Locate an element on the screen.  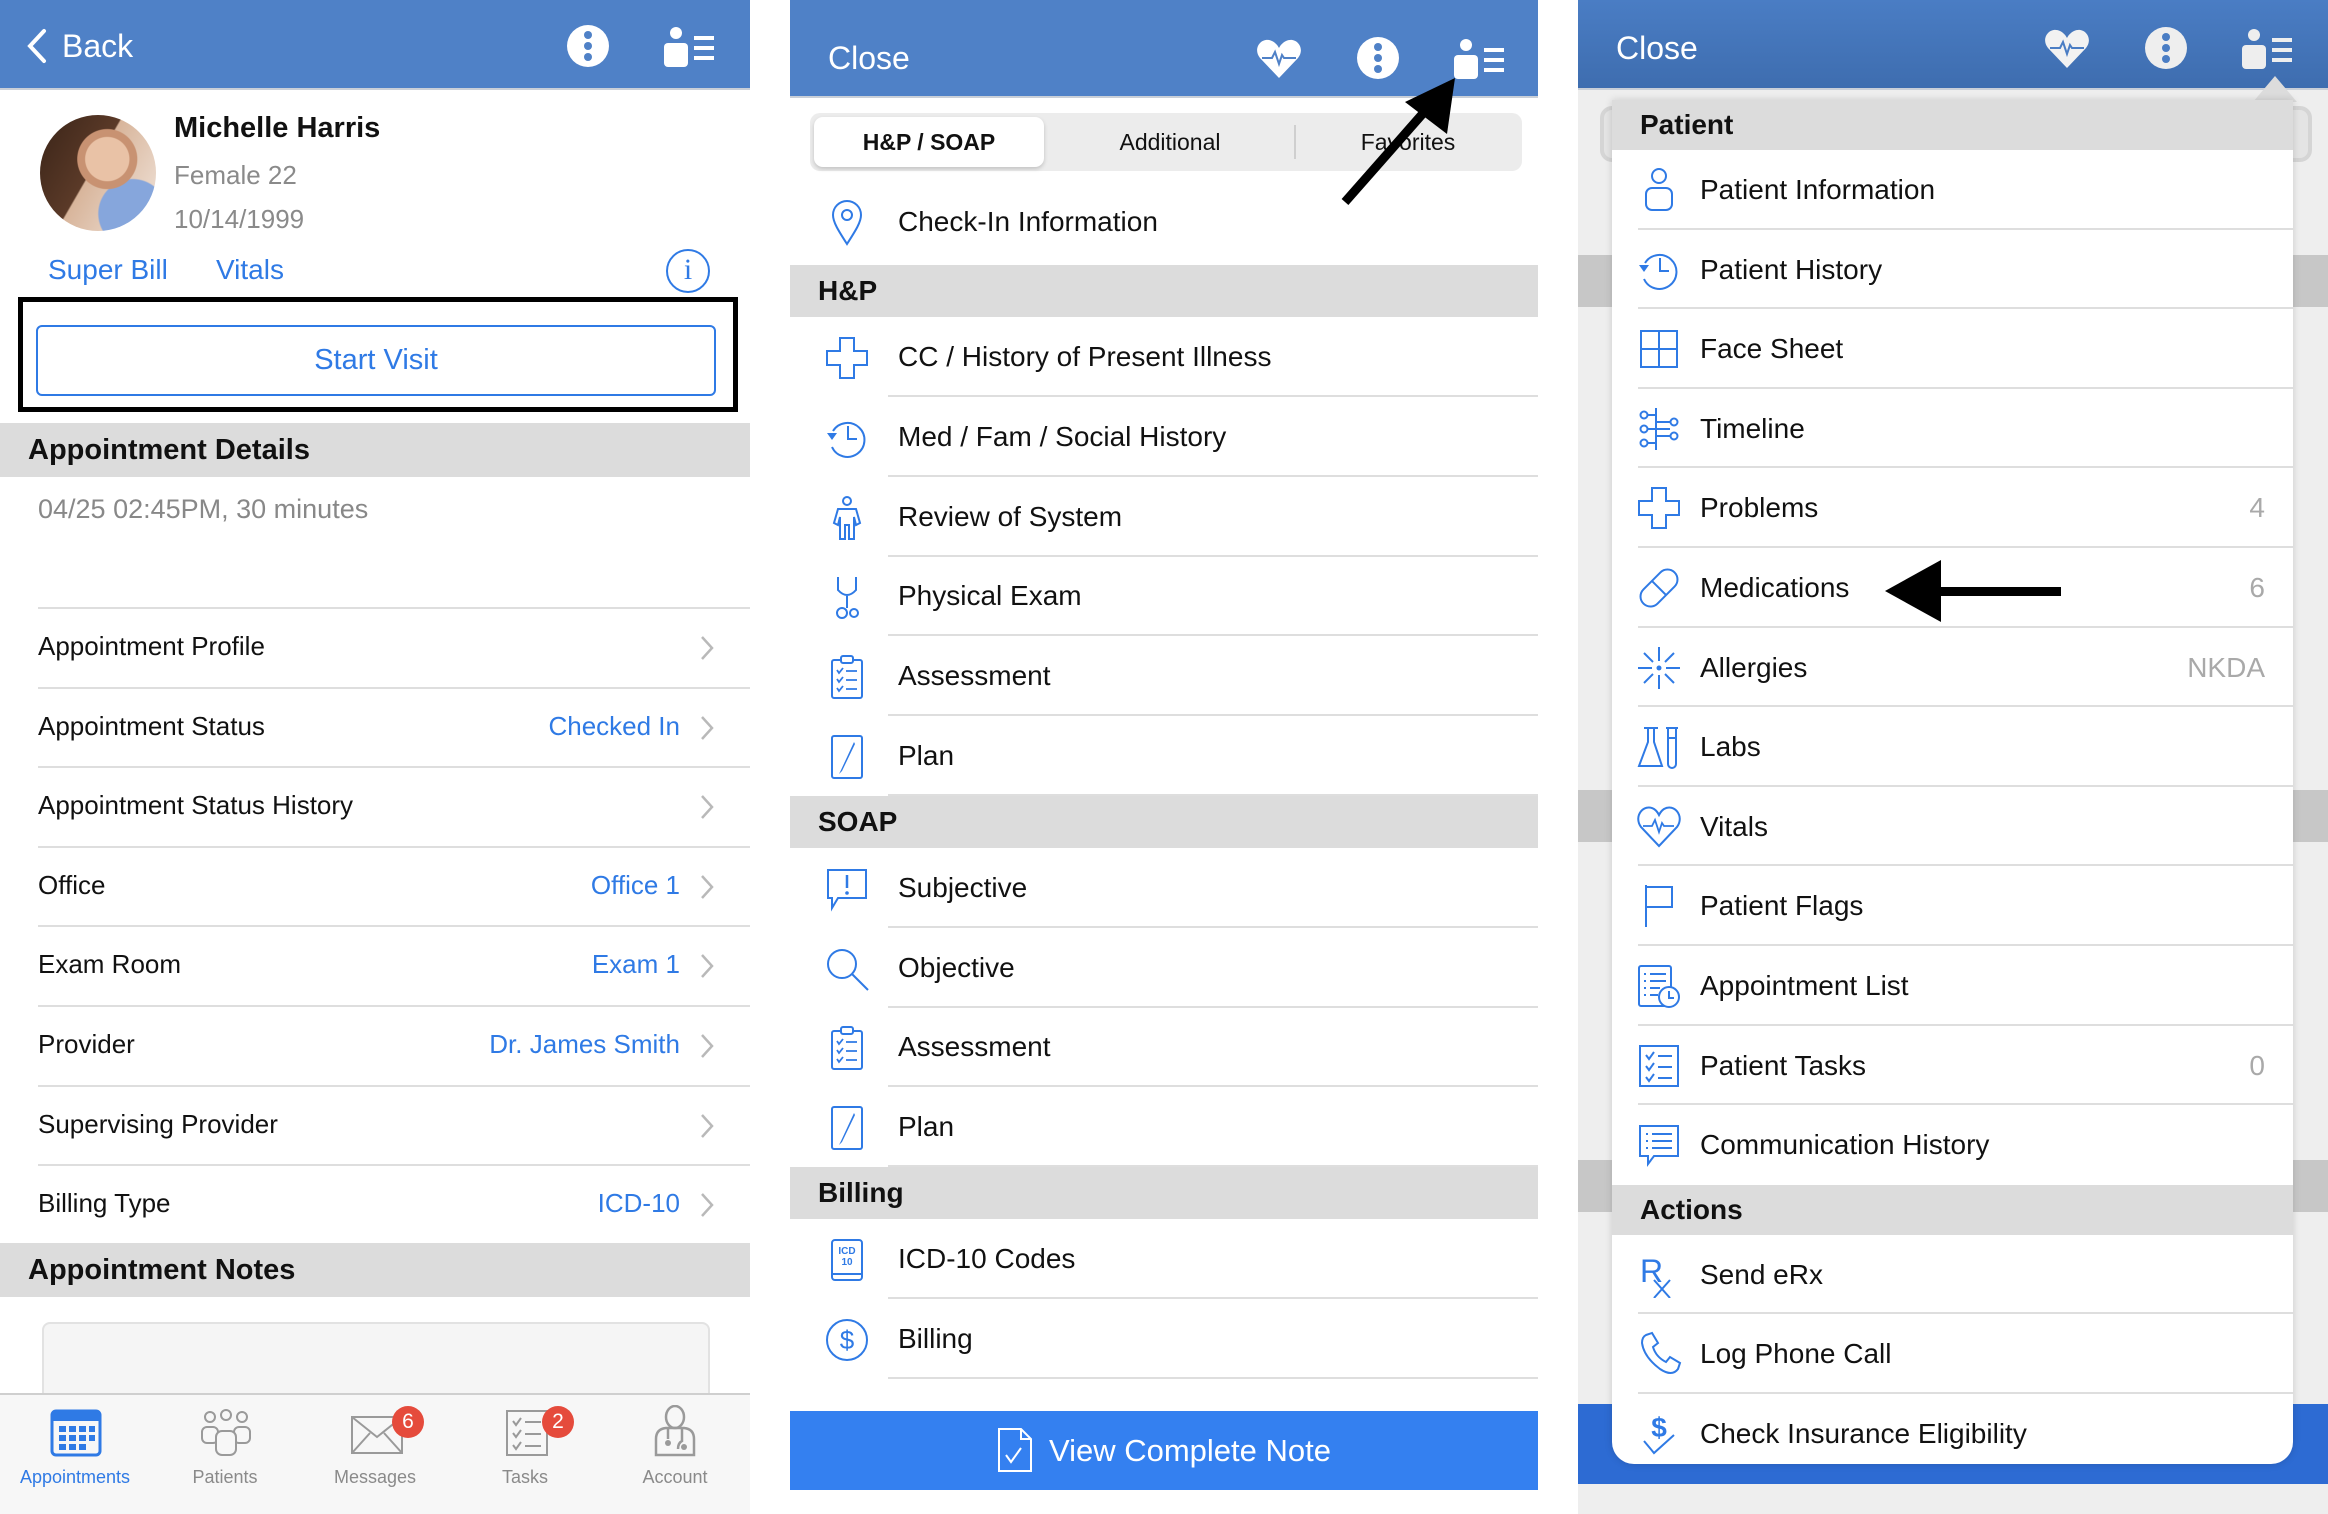
menu-item-count: 6 is located at coordinates (2257, 587).